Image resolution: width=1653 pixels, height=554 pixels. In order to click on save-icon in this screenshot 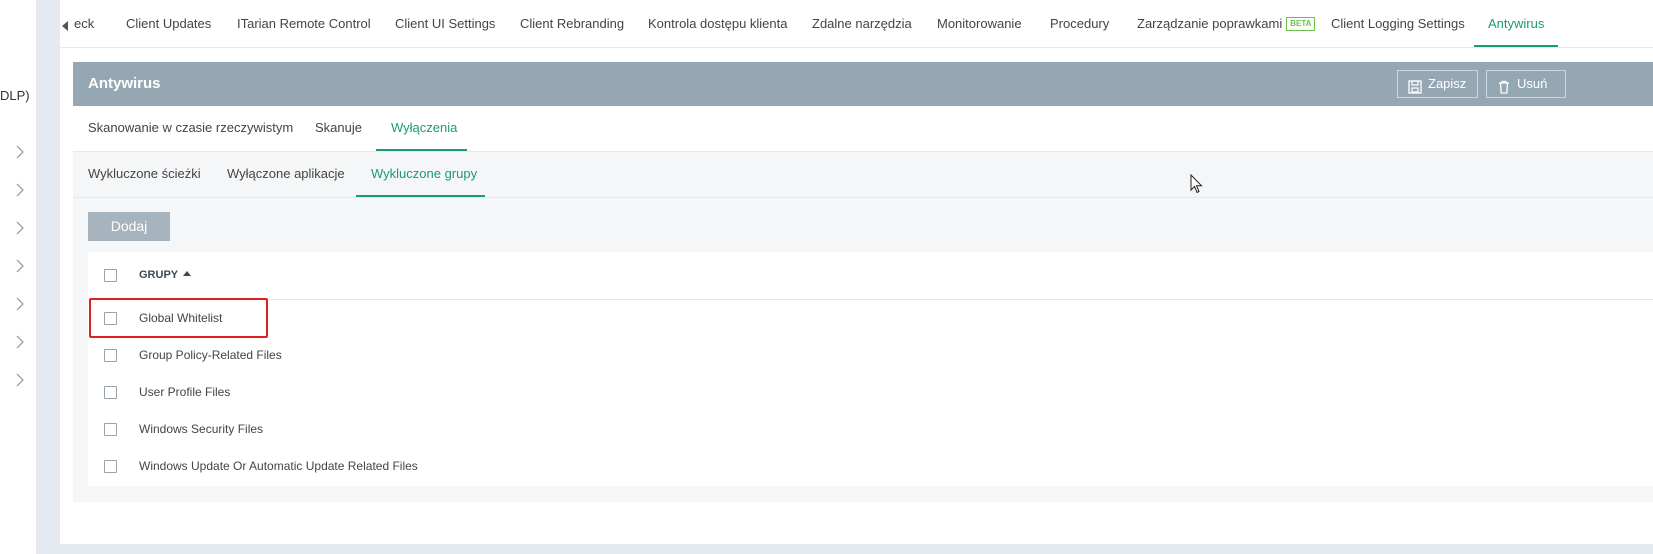, I will do `click(1415, 85)`.